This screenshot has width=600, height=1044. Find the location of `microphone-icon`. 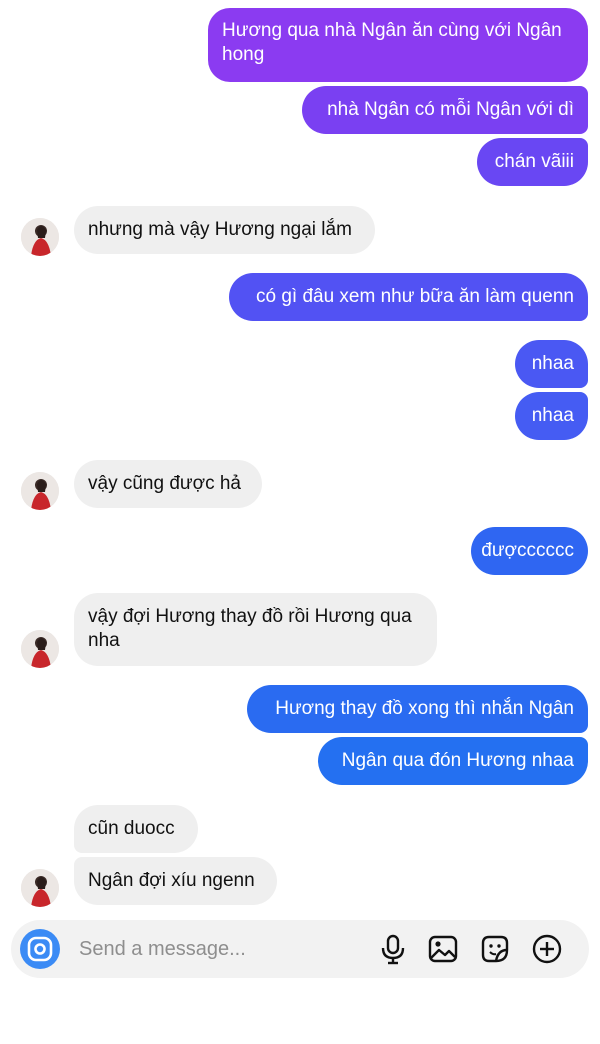

microphone-icon is located at coordinates (393, 949).